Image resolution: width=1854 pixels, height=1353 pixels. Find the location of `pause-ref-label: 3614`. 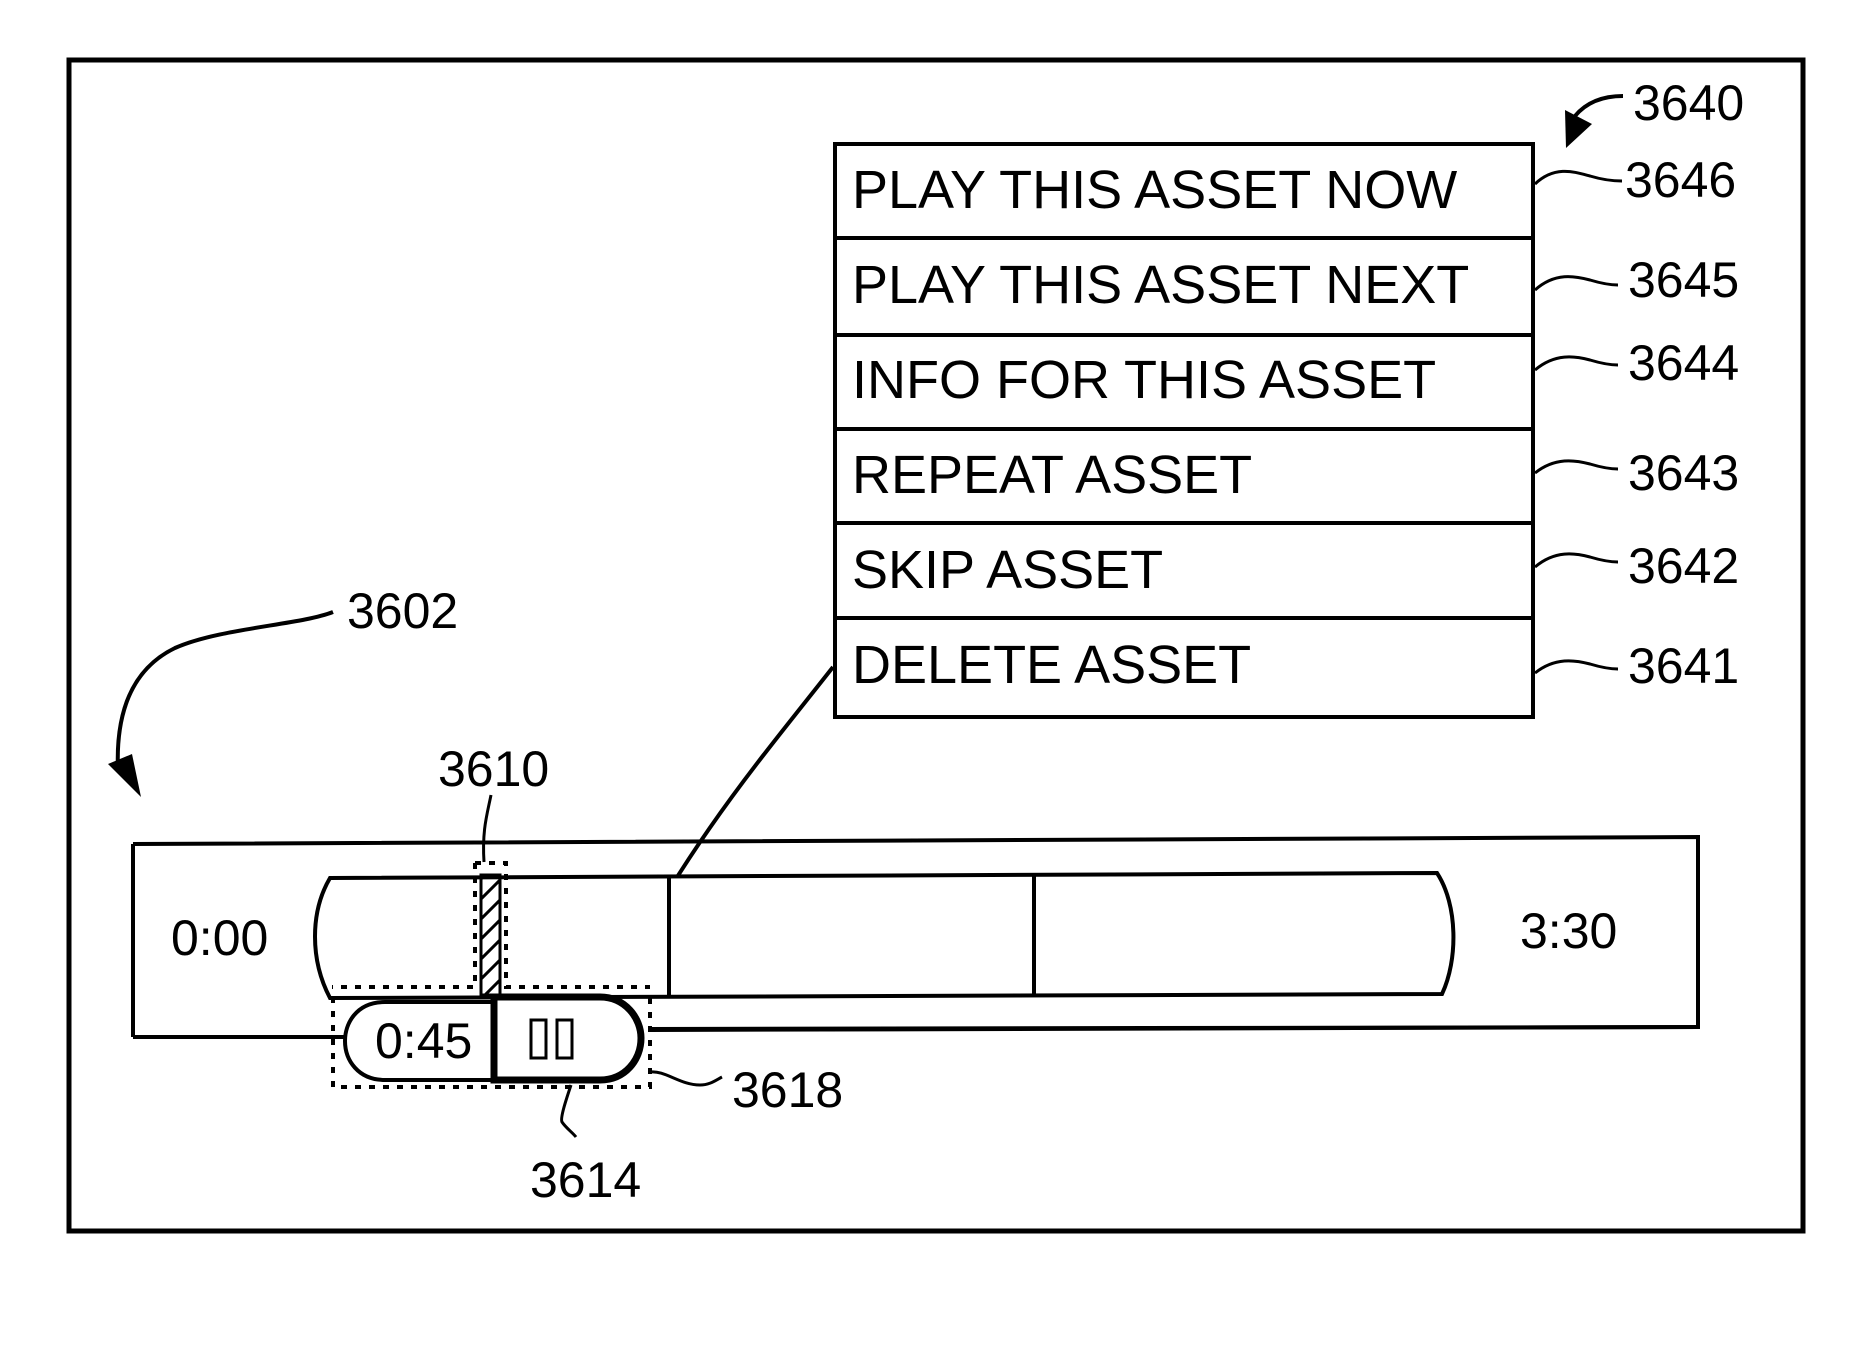

pause-ref-label: 3614 is located at coordinates (585, 1180).